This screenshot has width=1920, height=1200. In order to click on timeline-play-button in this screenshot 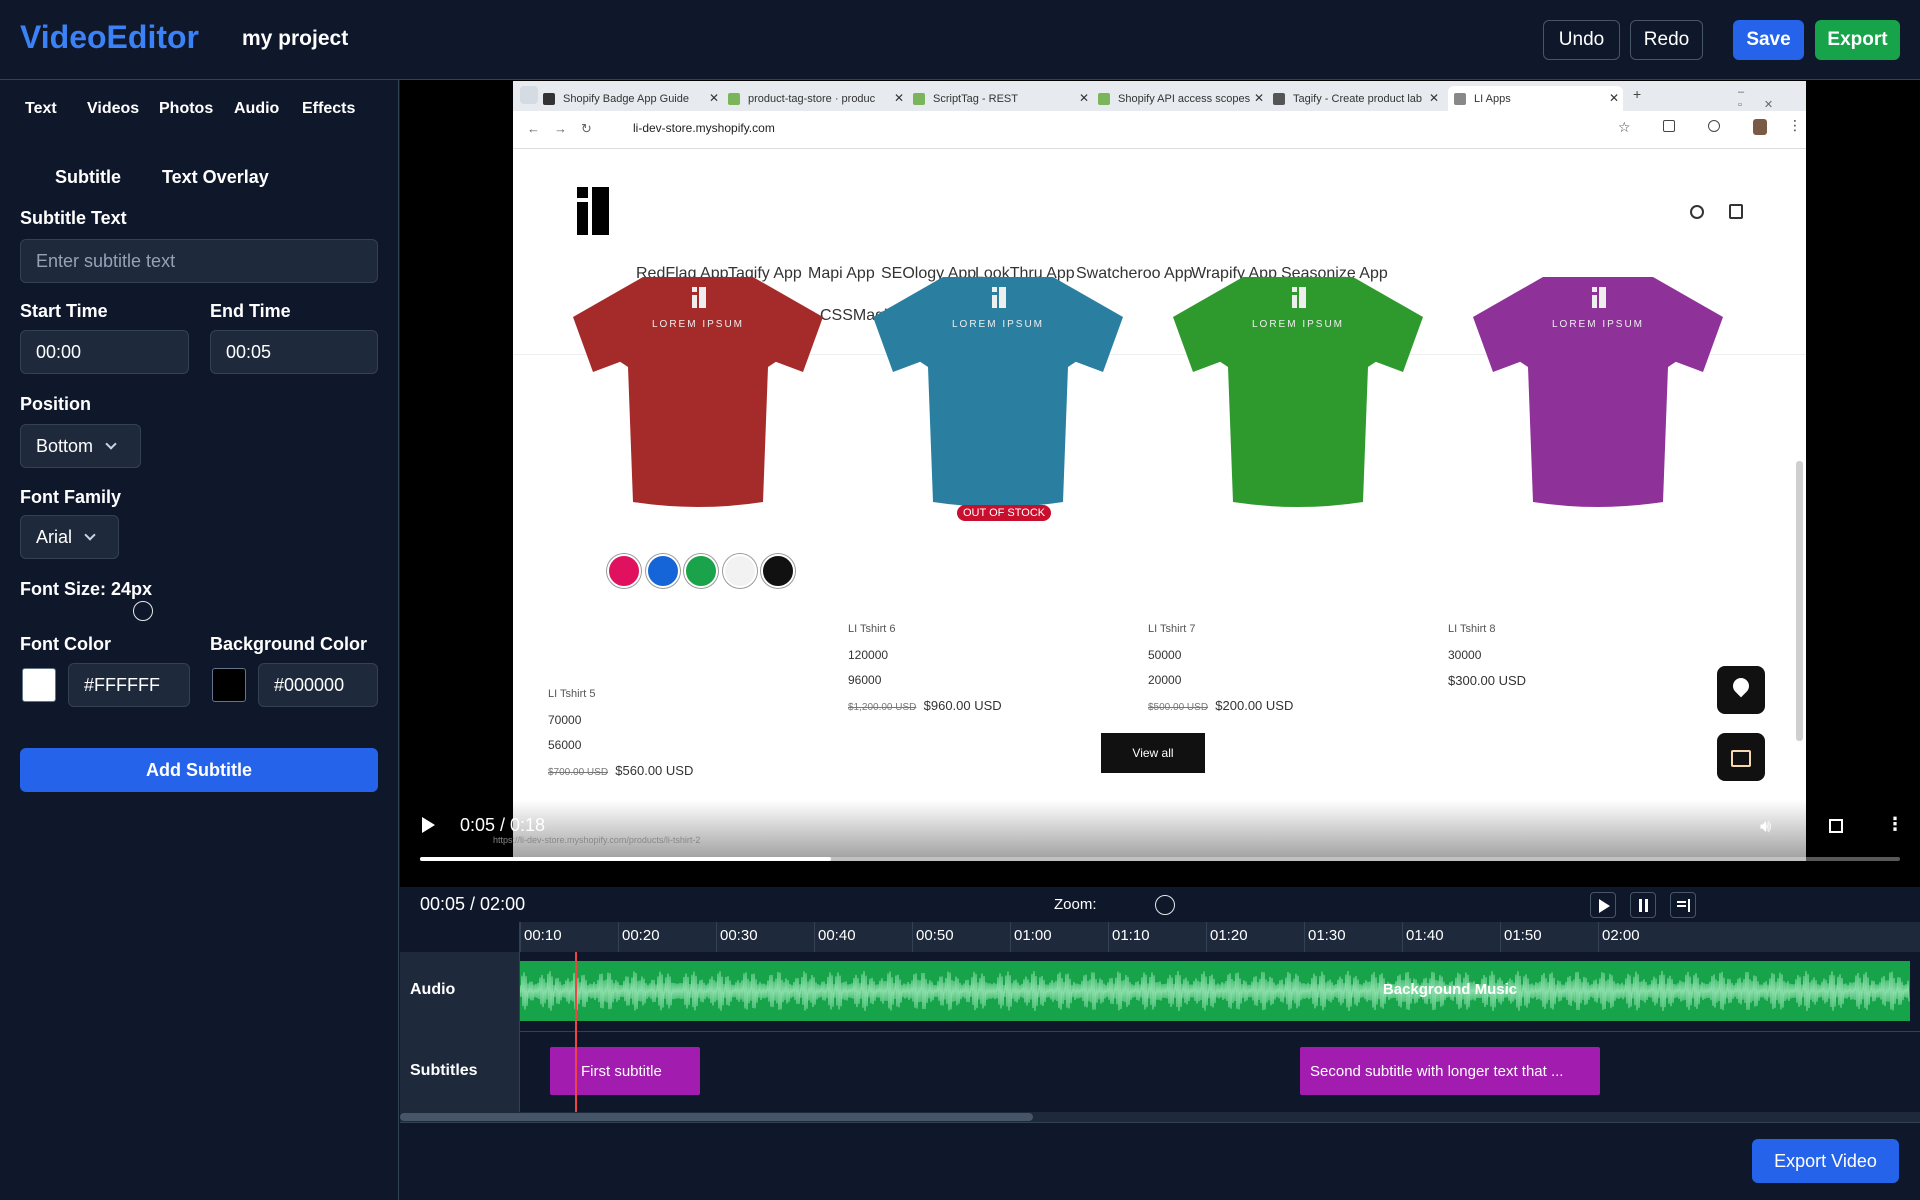, I will do `click(1603, 905)`.